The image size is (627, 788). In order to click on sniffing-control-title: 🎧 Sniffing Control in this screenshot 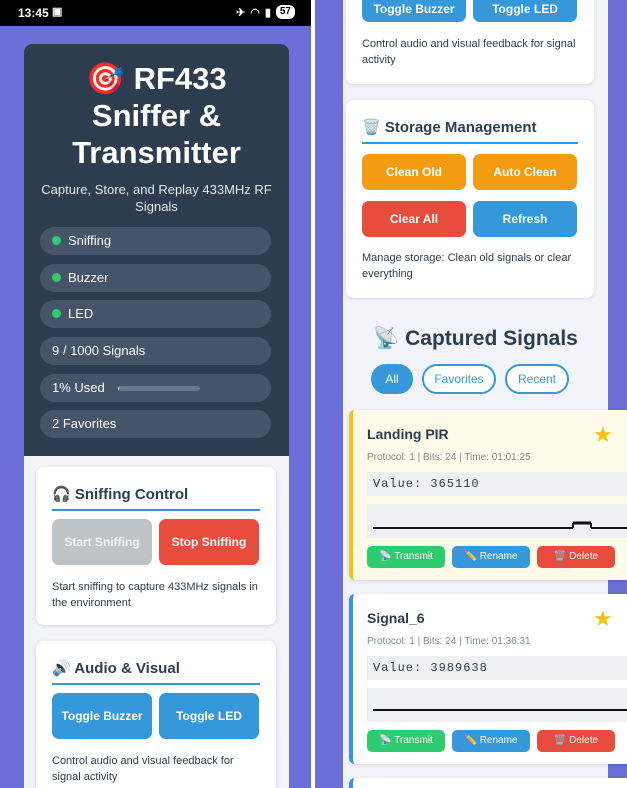, I will do `click(156, 498)`.